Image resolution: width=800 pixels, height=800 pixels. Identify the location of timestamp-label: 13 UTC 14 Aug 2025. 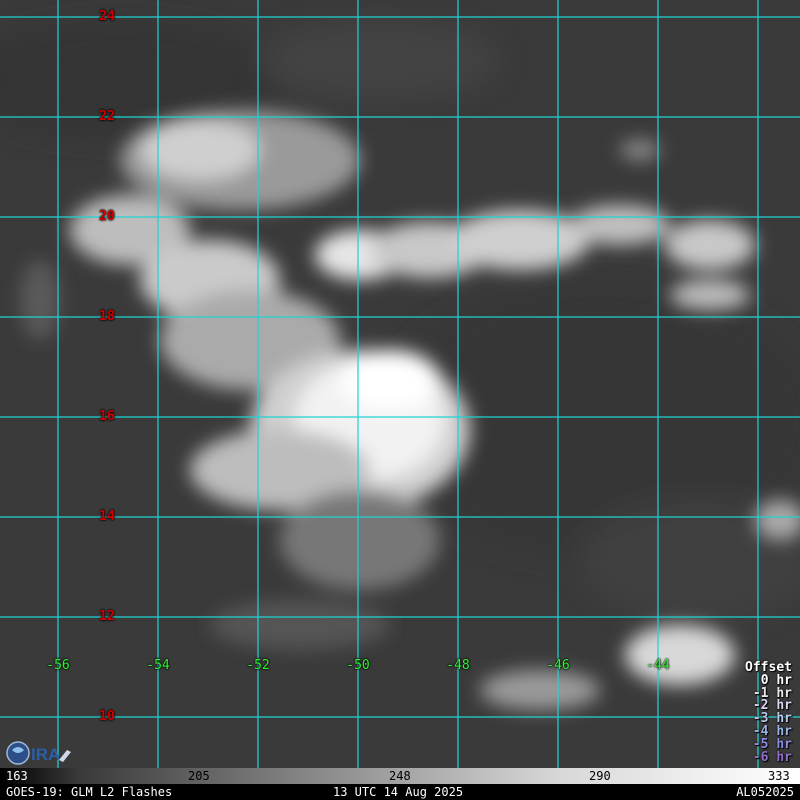
(398, 792).